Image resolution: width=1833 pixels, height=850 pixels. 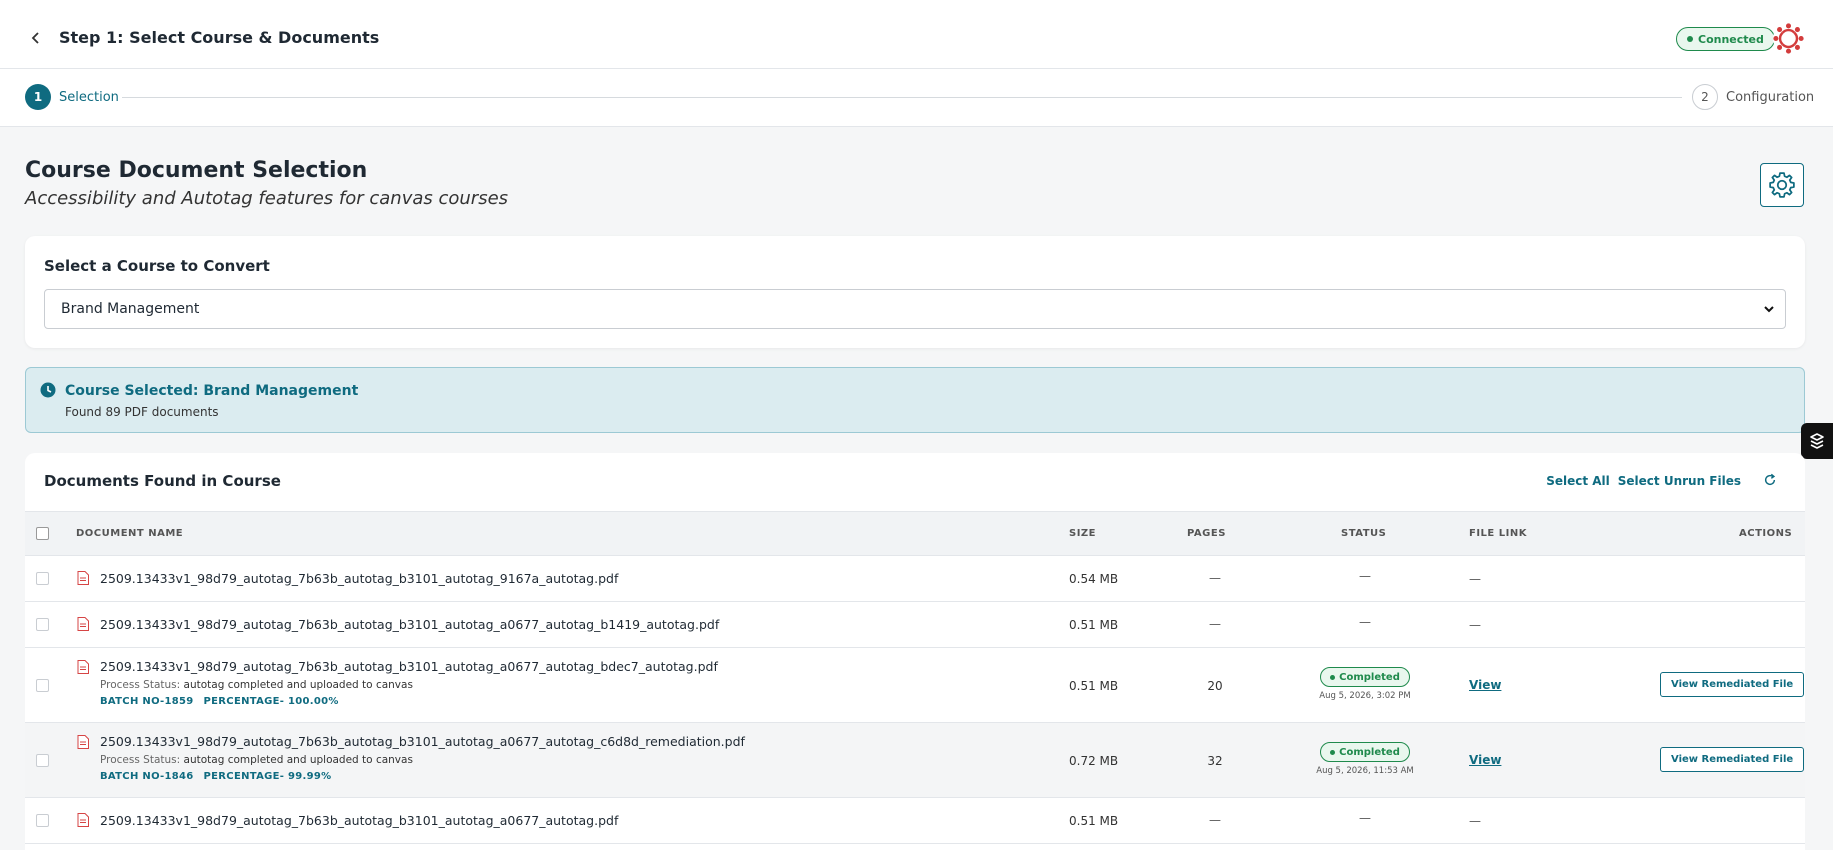 I want to click on course-select-label: Select a Course to Convert, so click(x=157, y=266).